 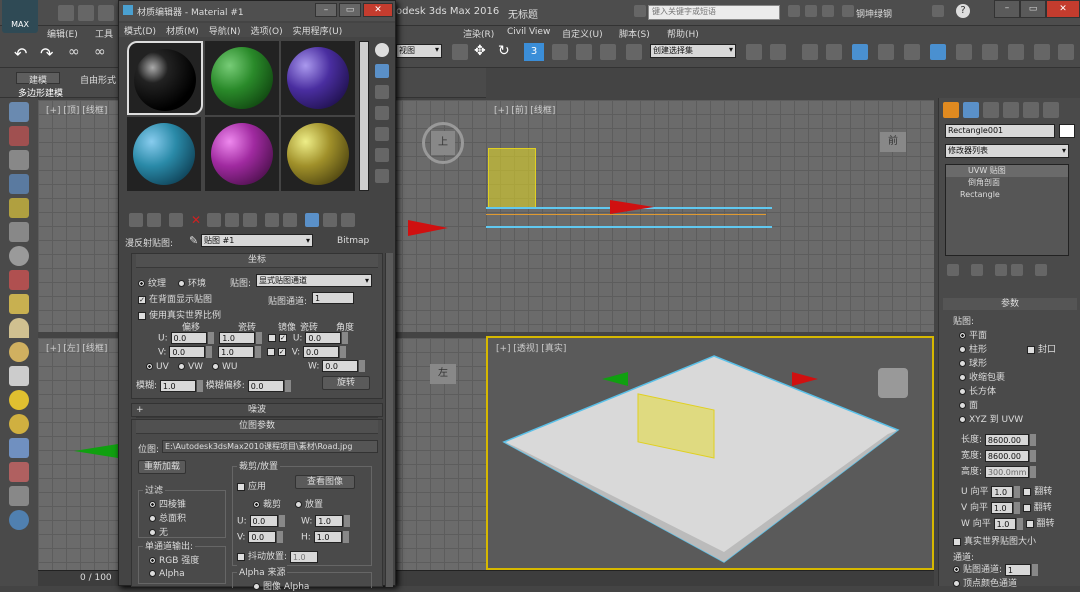 I want to click on max-logo: MAX, so click(x=20, y=16).